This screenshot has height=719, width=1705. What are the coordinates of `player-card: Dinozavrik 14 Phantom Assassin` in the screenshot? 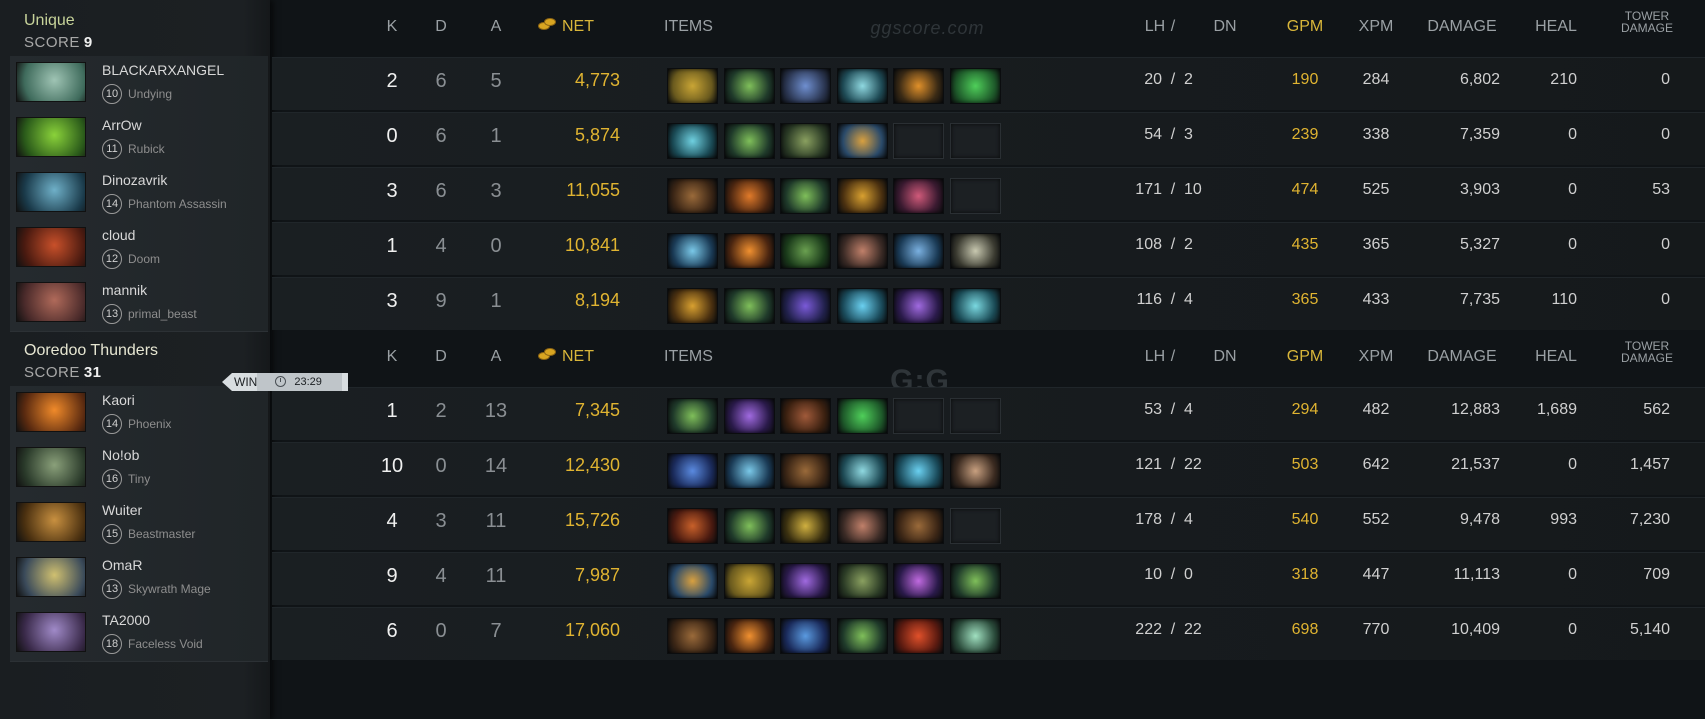 It's located at (139, 194).